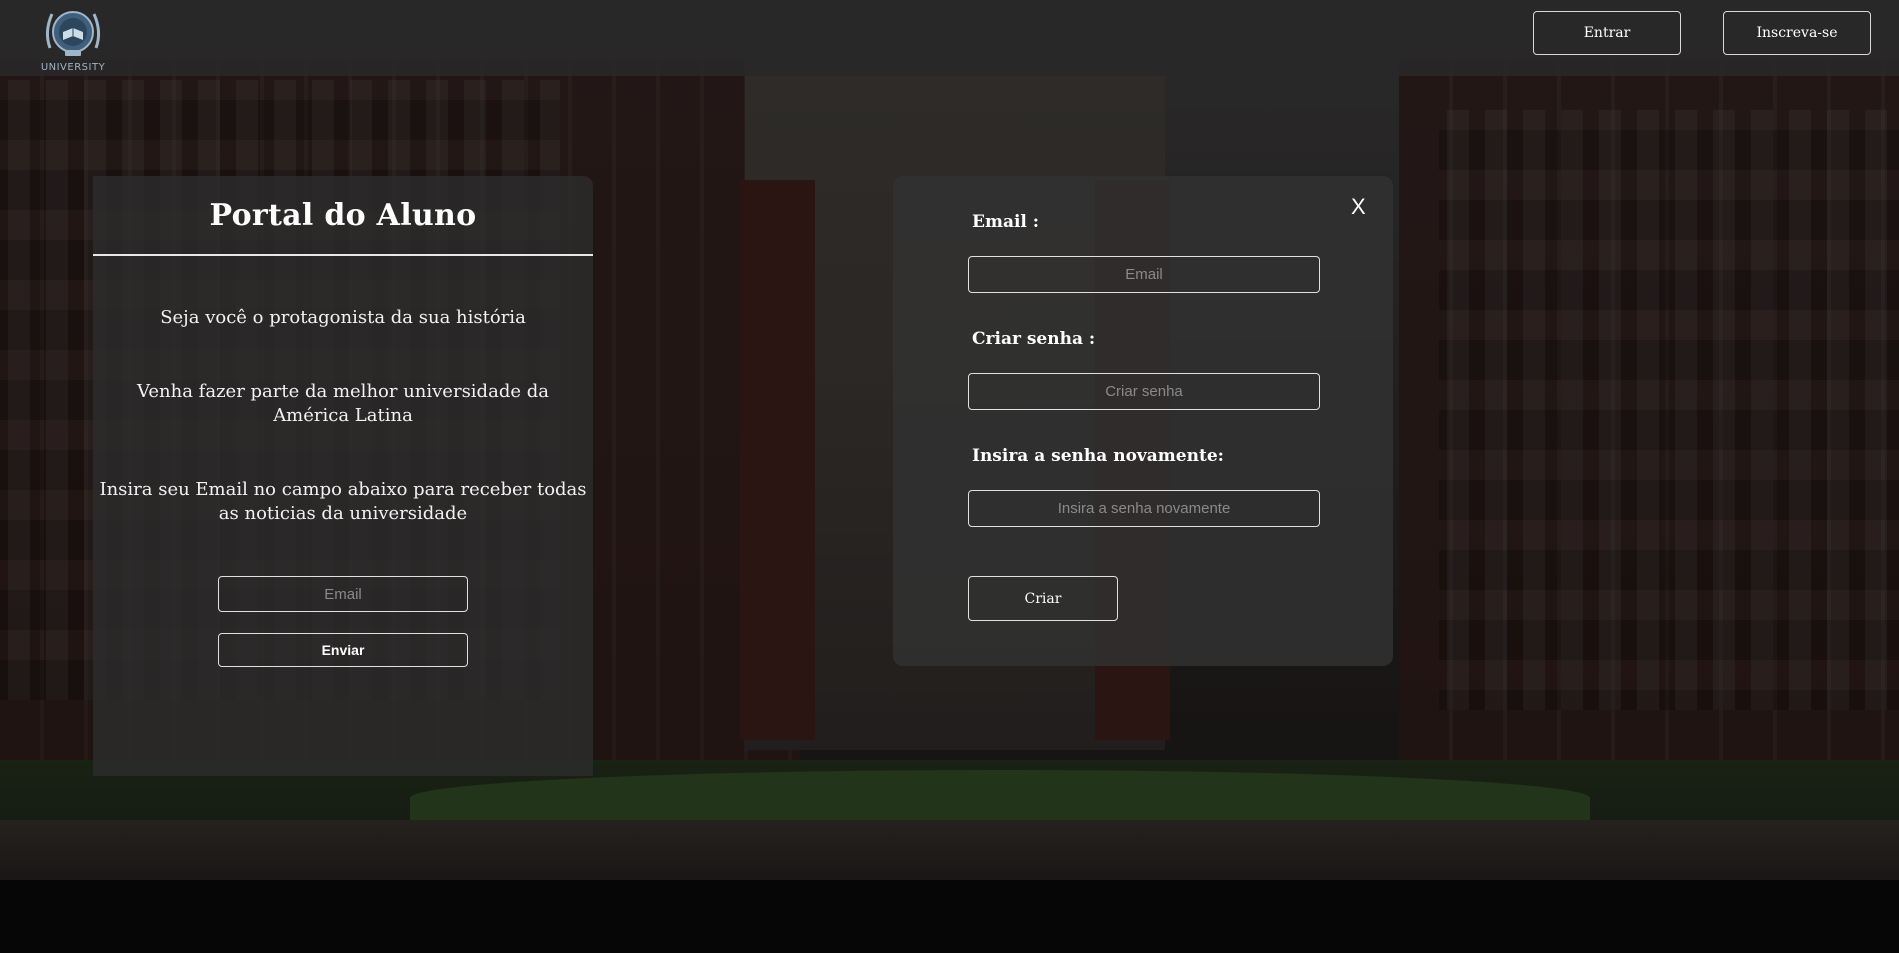  I want to click on close-icon: X, so click(1358, 207).